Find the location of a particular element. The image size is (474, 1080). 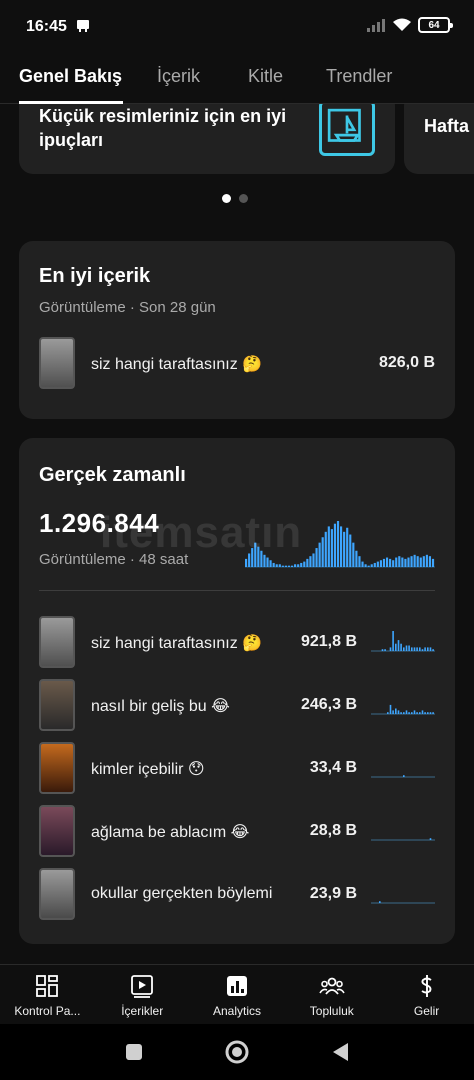

nav-earn-label: Gelir is located at coordinates (426, 1011).